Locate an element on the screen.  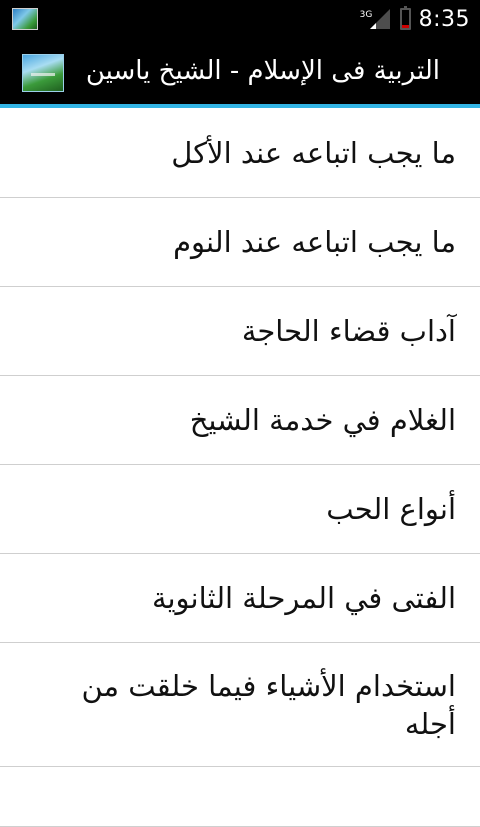
list-item: ما يجب اتباعه عند الأكل is located at coordinates (240, 153).